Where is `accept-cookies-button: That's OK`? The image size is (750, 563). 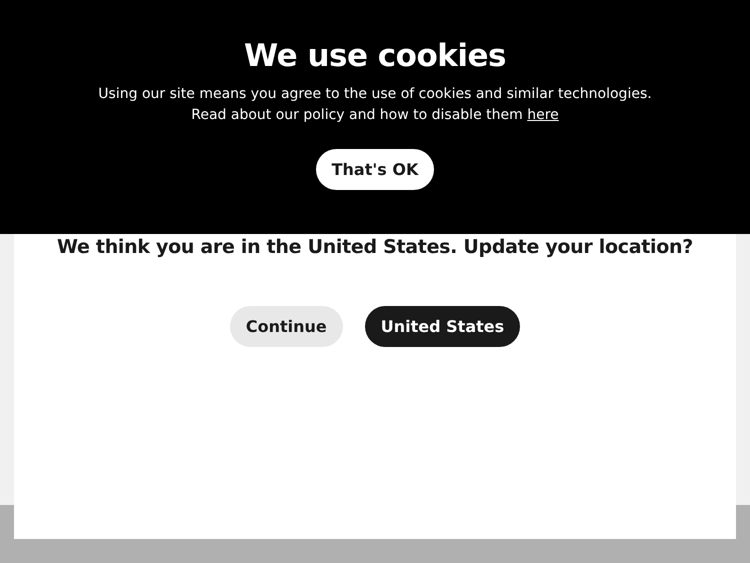 accept-cookies-button: That's OK is located at coordinates (375, 169).